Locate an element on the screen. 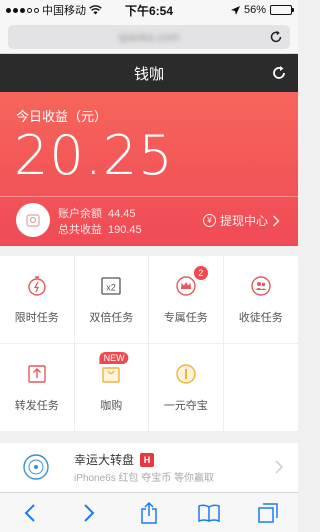 The width and height of the screenshot is (320, 532). user-avatar-icon is located at coordinates (33, 220).